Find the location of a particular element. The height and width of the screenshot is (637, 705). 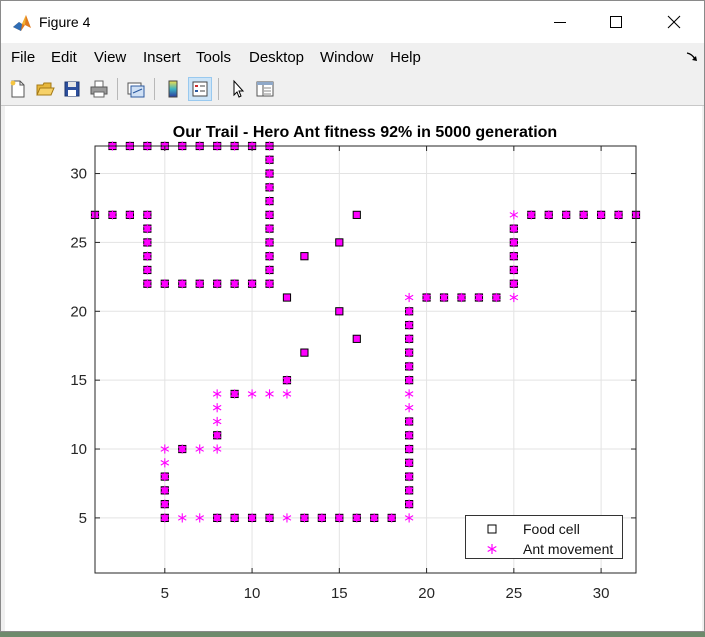

colorbar-icon is located at coordinates (173, 89).